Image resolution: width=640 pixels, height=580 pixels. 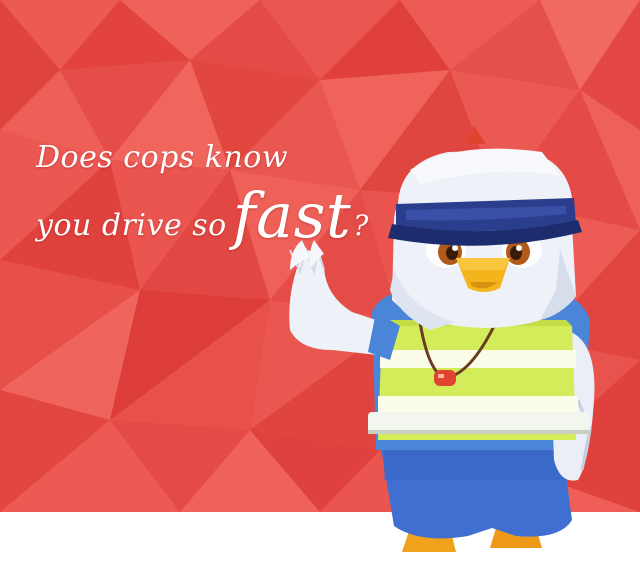 What do you see at coordinates (131, 225) in the screenshot?
I see `headline-line-2-prefix: you drive so` at bounding box center [131, 225].